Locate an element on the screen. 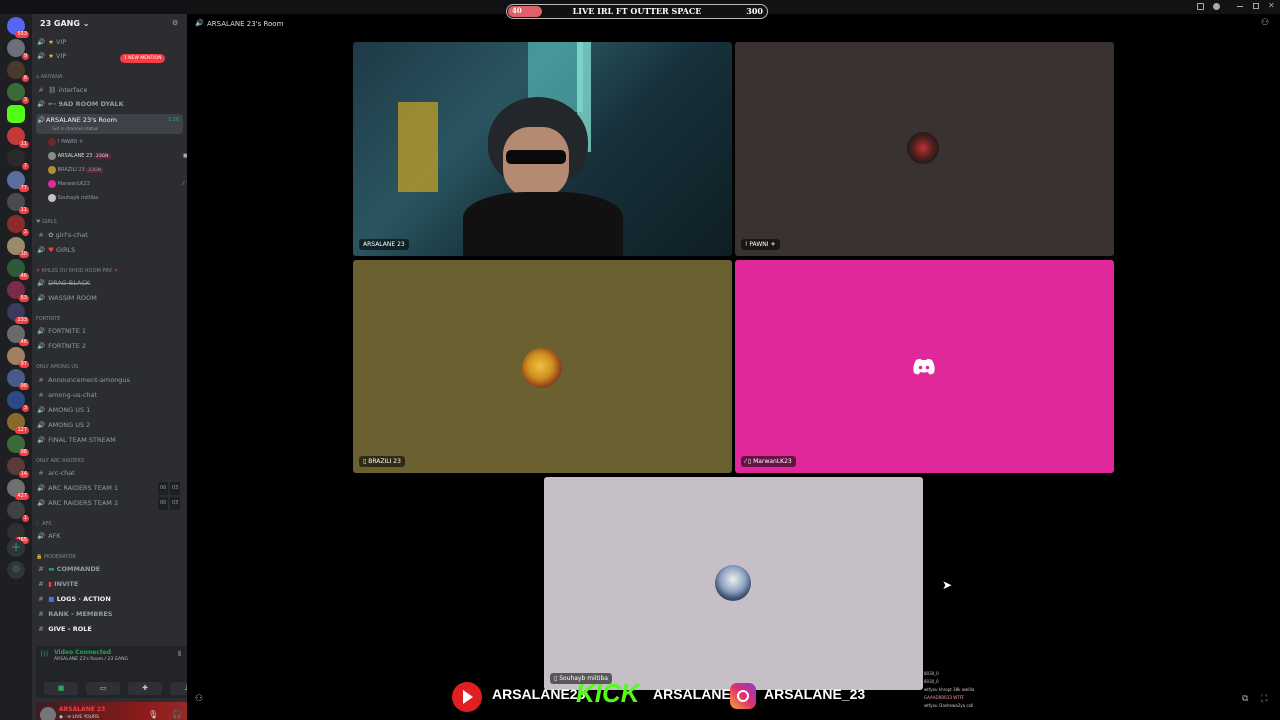 The height and width of the screenshot is (720, 1280). microphone-icon: 🎙 is located at coordinates (153, 714).